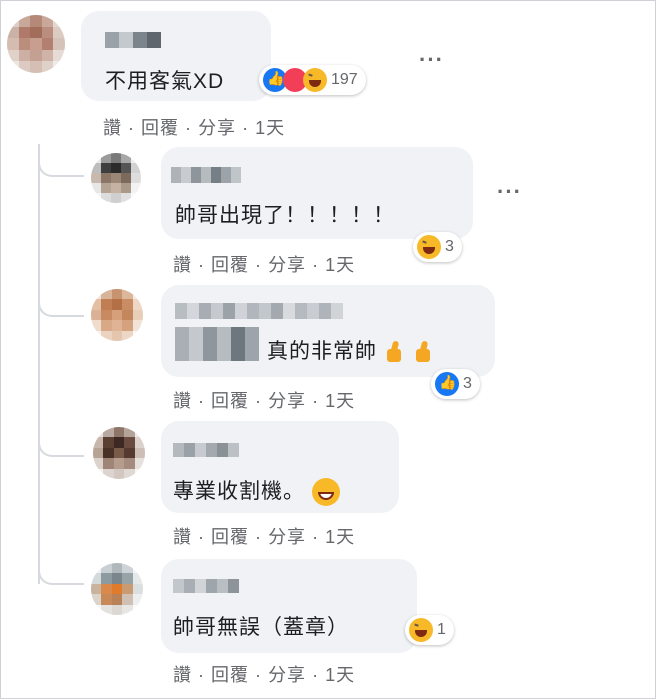 Image resolution: width=656 pixels, height=699 pixels. What do you see at coordinates (217, 344) in the screenshot?
I see `commenter-name-line2` at bounding box center [217, 344].